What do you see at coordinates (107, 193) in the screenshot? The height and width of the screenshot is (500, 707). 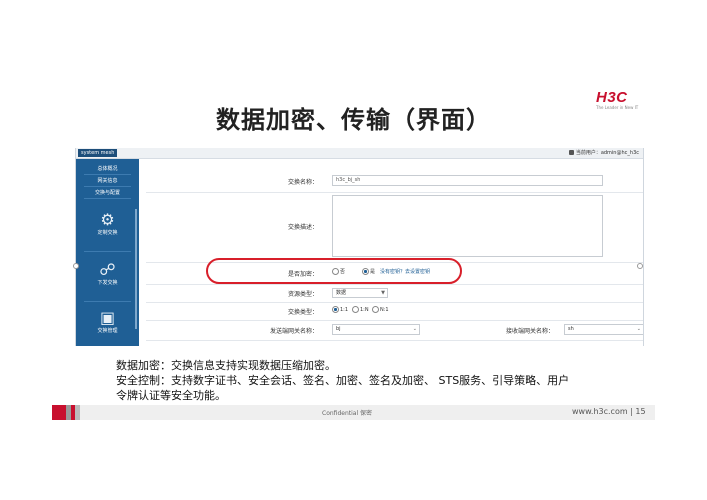 I see `sidebar-item-exchange-config: 交换与配置` at bounding box center [107, 193].